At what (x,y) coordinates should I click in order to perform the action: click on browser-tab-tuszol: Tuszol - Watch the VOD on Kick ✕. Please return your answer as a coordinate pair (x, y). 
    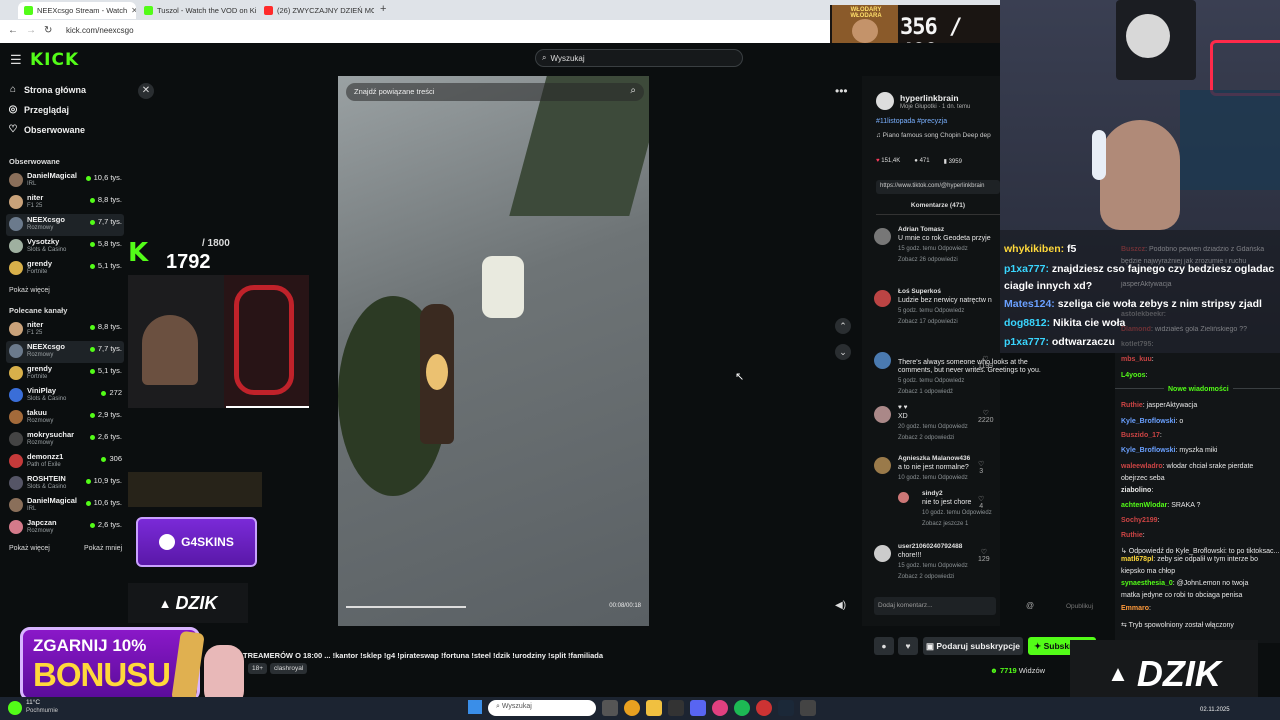
    Looking at the image, I should click on (197, 10).